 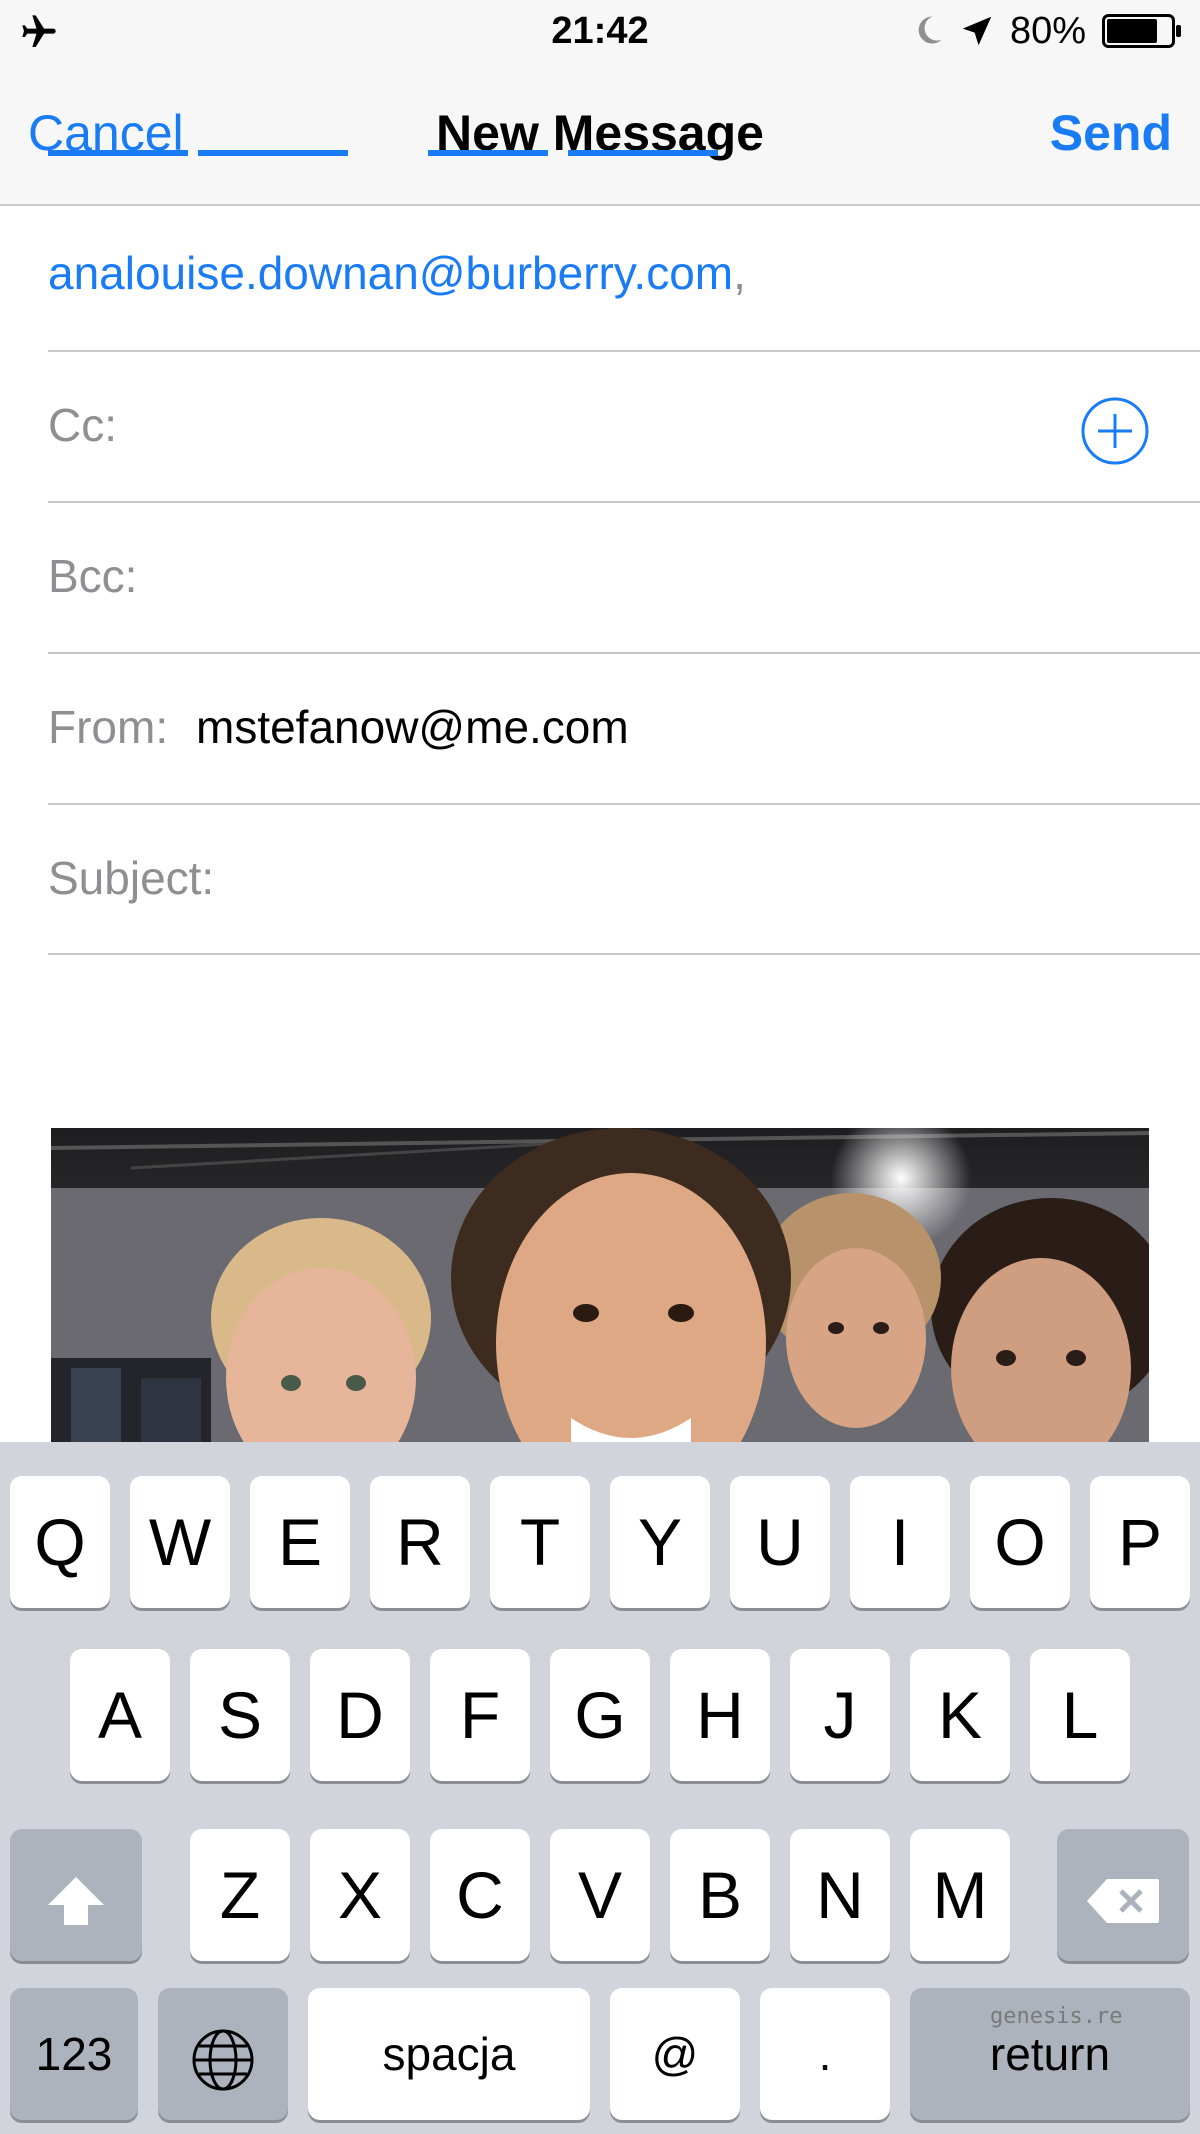 What do you see at coordinates (1141, 31) in the screenshot?
I see `battery-icon` at bounding box center [1141, 31].